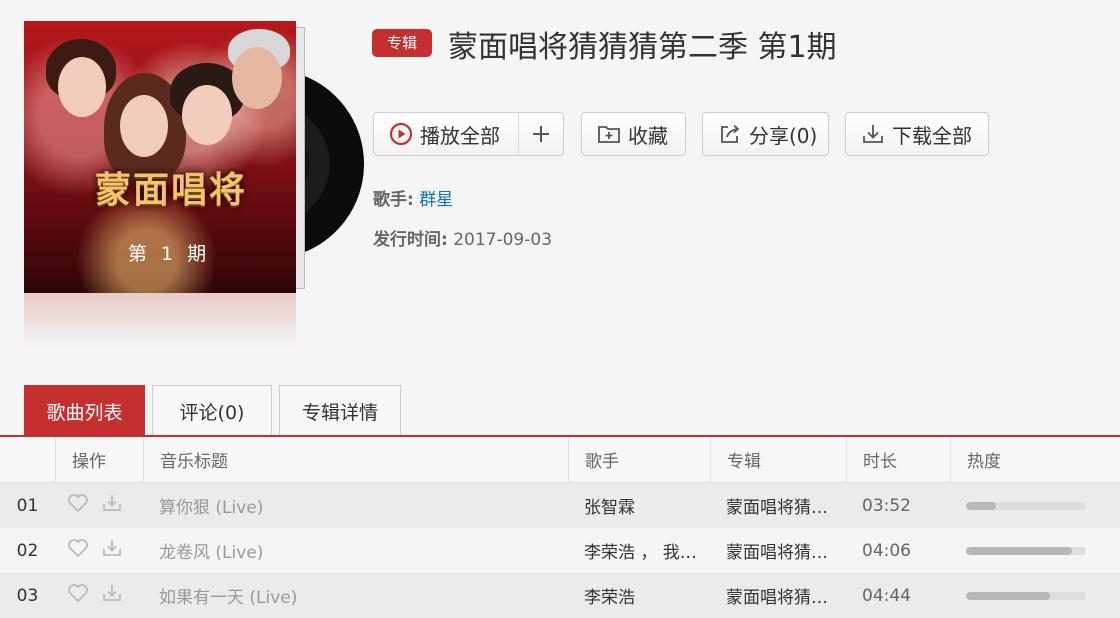 Image resolution: width=1120 pixels, height=618 pixels. I want to click on row-index: 02, so click(27, 550).